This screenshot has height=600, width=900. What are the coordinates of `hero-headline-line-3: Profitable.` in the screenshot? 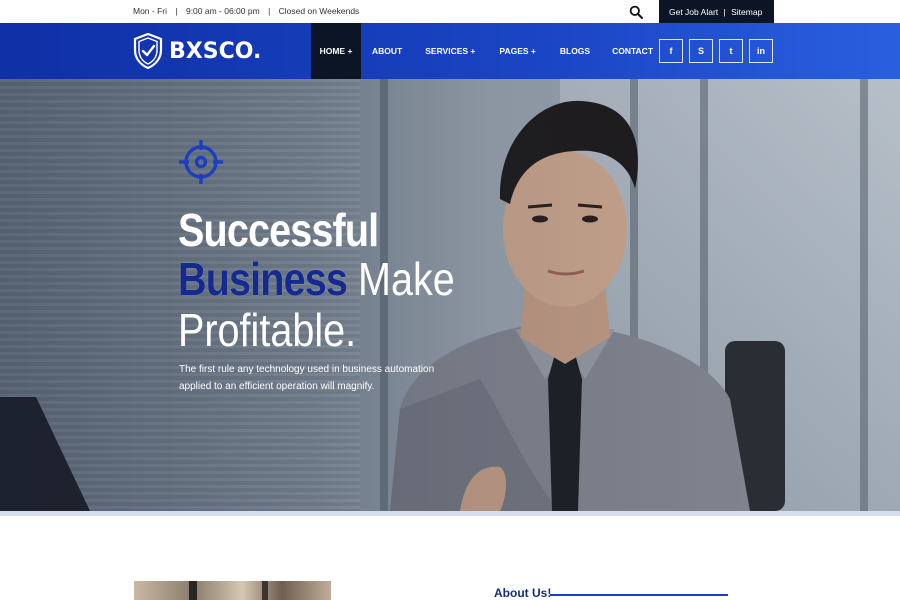 It's located at (267, 330).